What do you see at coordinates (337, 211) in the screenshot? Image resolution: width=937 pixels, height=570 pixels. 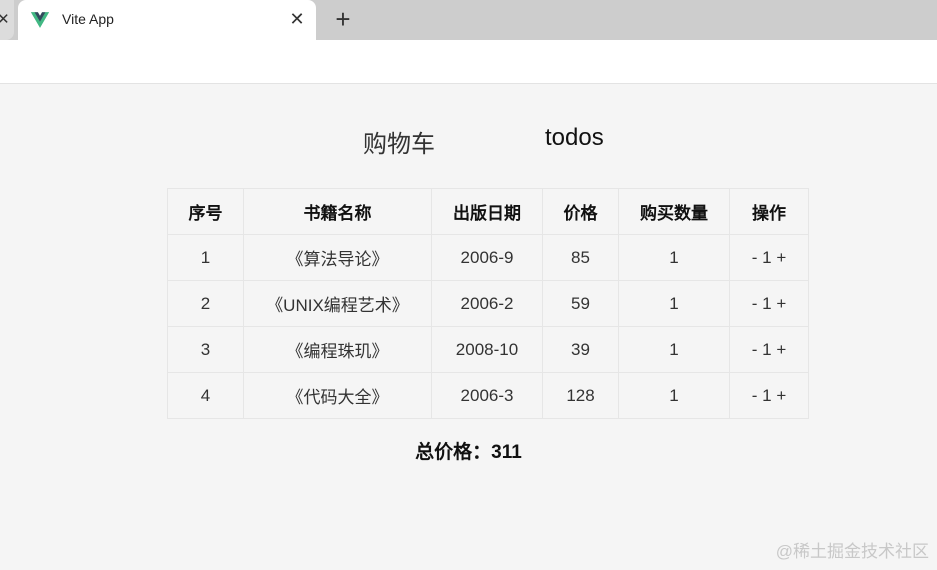 I see `header-book-name: 书籍名称` at bounding box center [337, 211].